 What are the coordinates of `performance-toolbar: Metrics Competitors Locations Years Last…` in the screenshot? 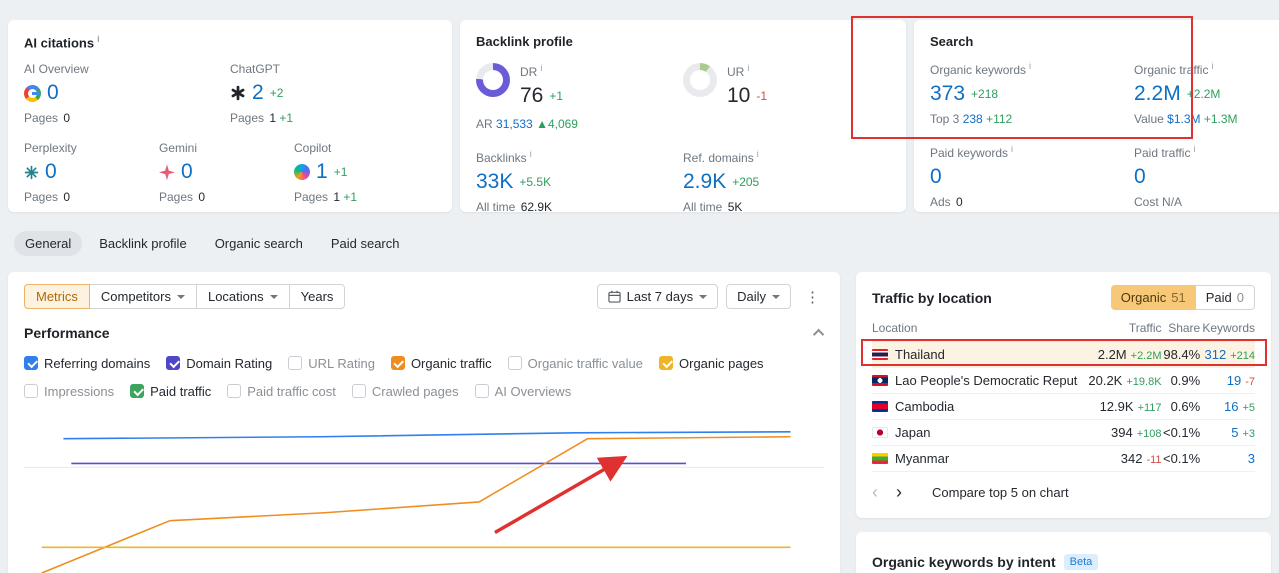 It's located at (424, 290).